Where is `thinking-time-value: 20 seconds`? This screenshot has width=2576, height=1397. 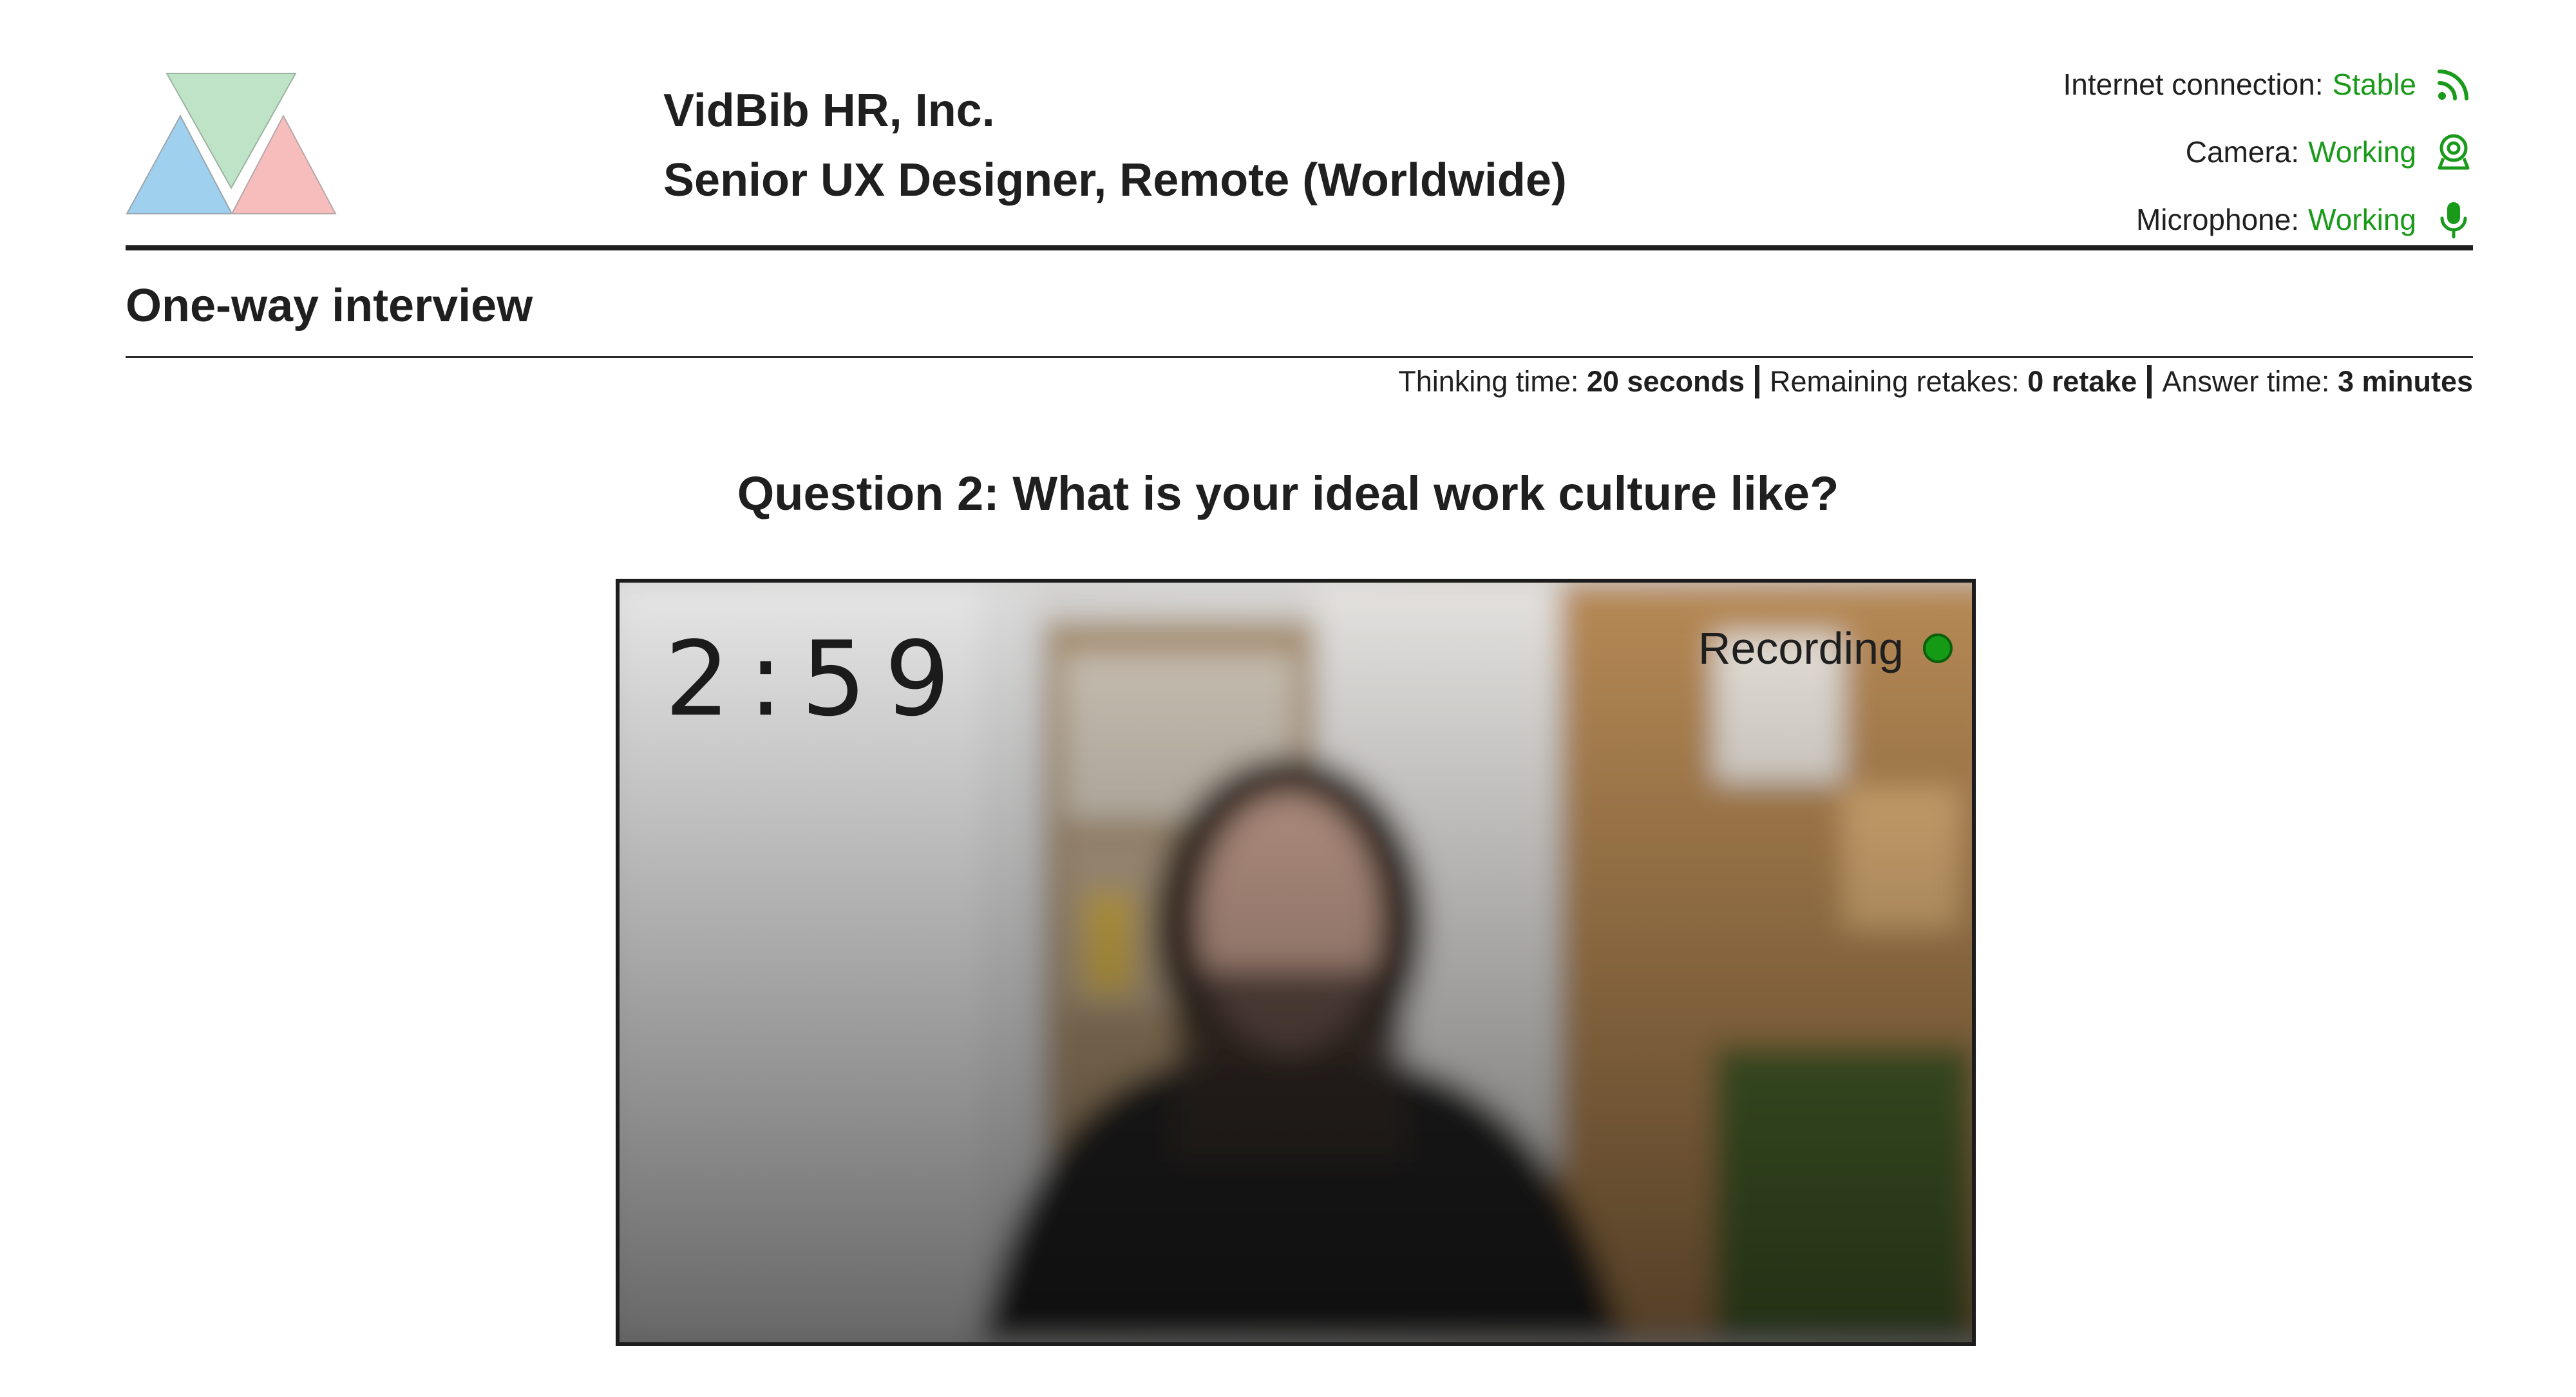
thinking-time-value: 20 seconds is located at coordinates (1665, 381).